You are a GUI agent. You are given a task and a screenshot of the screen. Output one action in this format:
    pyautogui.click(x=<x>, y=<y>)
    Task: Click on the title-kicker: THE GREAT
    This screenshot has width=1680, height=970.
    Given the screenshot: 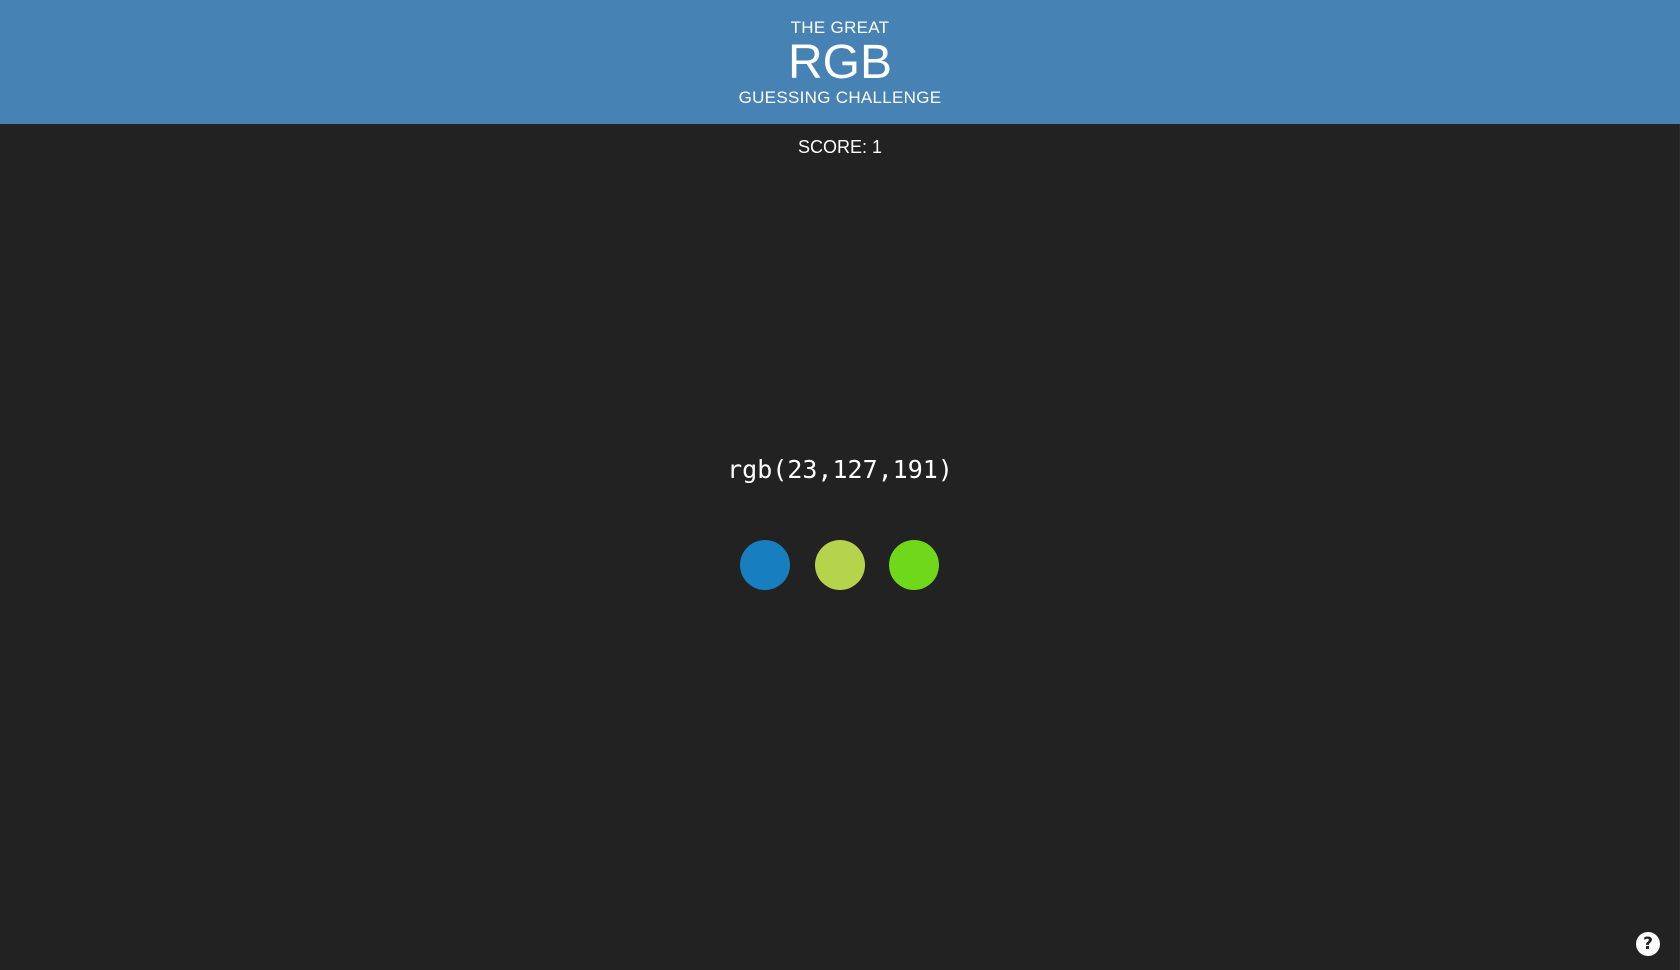 What is the action you would take?
    pyautogui.click(x=840, y=27)
    